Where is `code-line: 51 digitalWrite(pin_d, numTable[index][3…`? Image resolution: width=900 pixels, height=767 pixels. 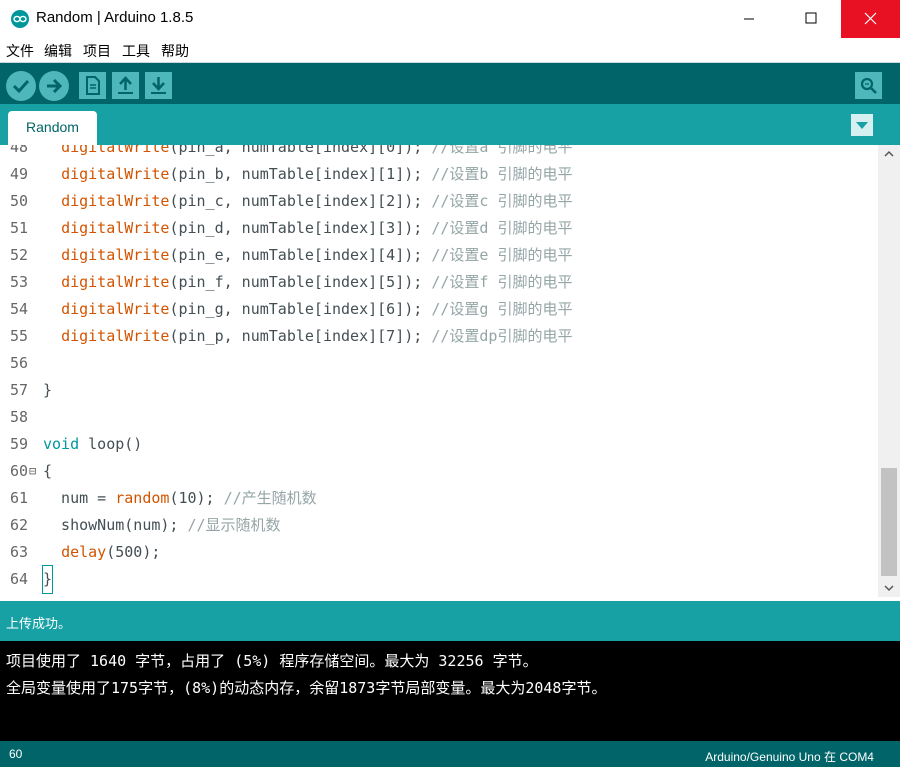
code-line: 51 digitalWrite(pin_d, numTable[index][3… is located at coordinates (439, 228).